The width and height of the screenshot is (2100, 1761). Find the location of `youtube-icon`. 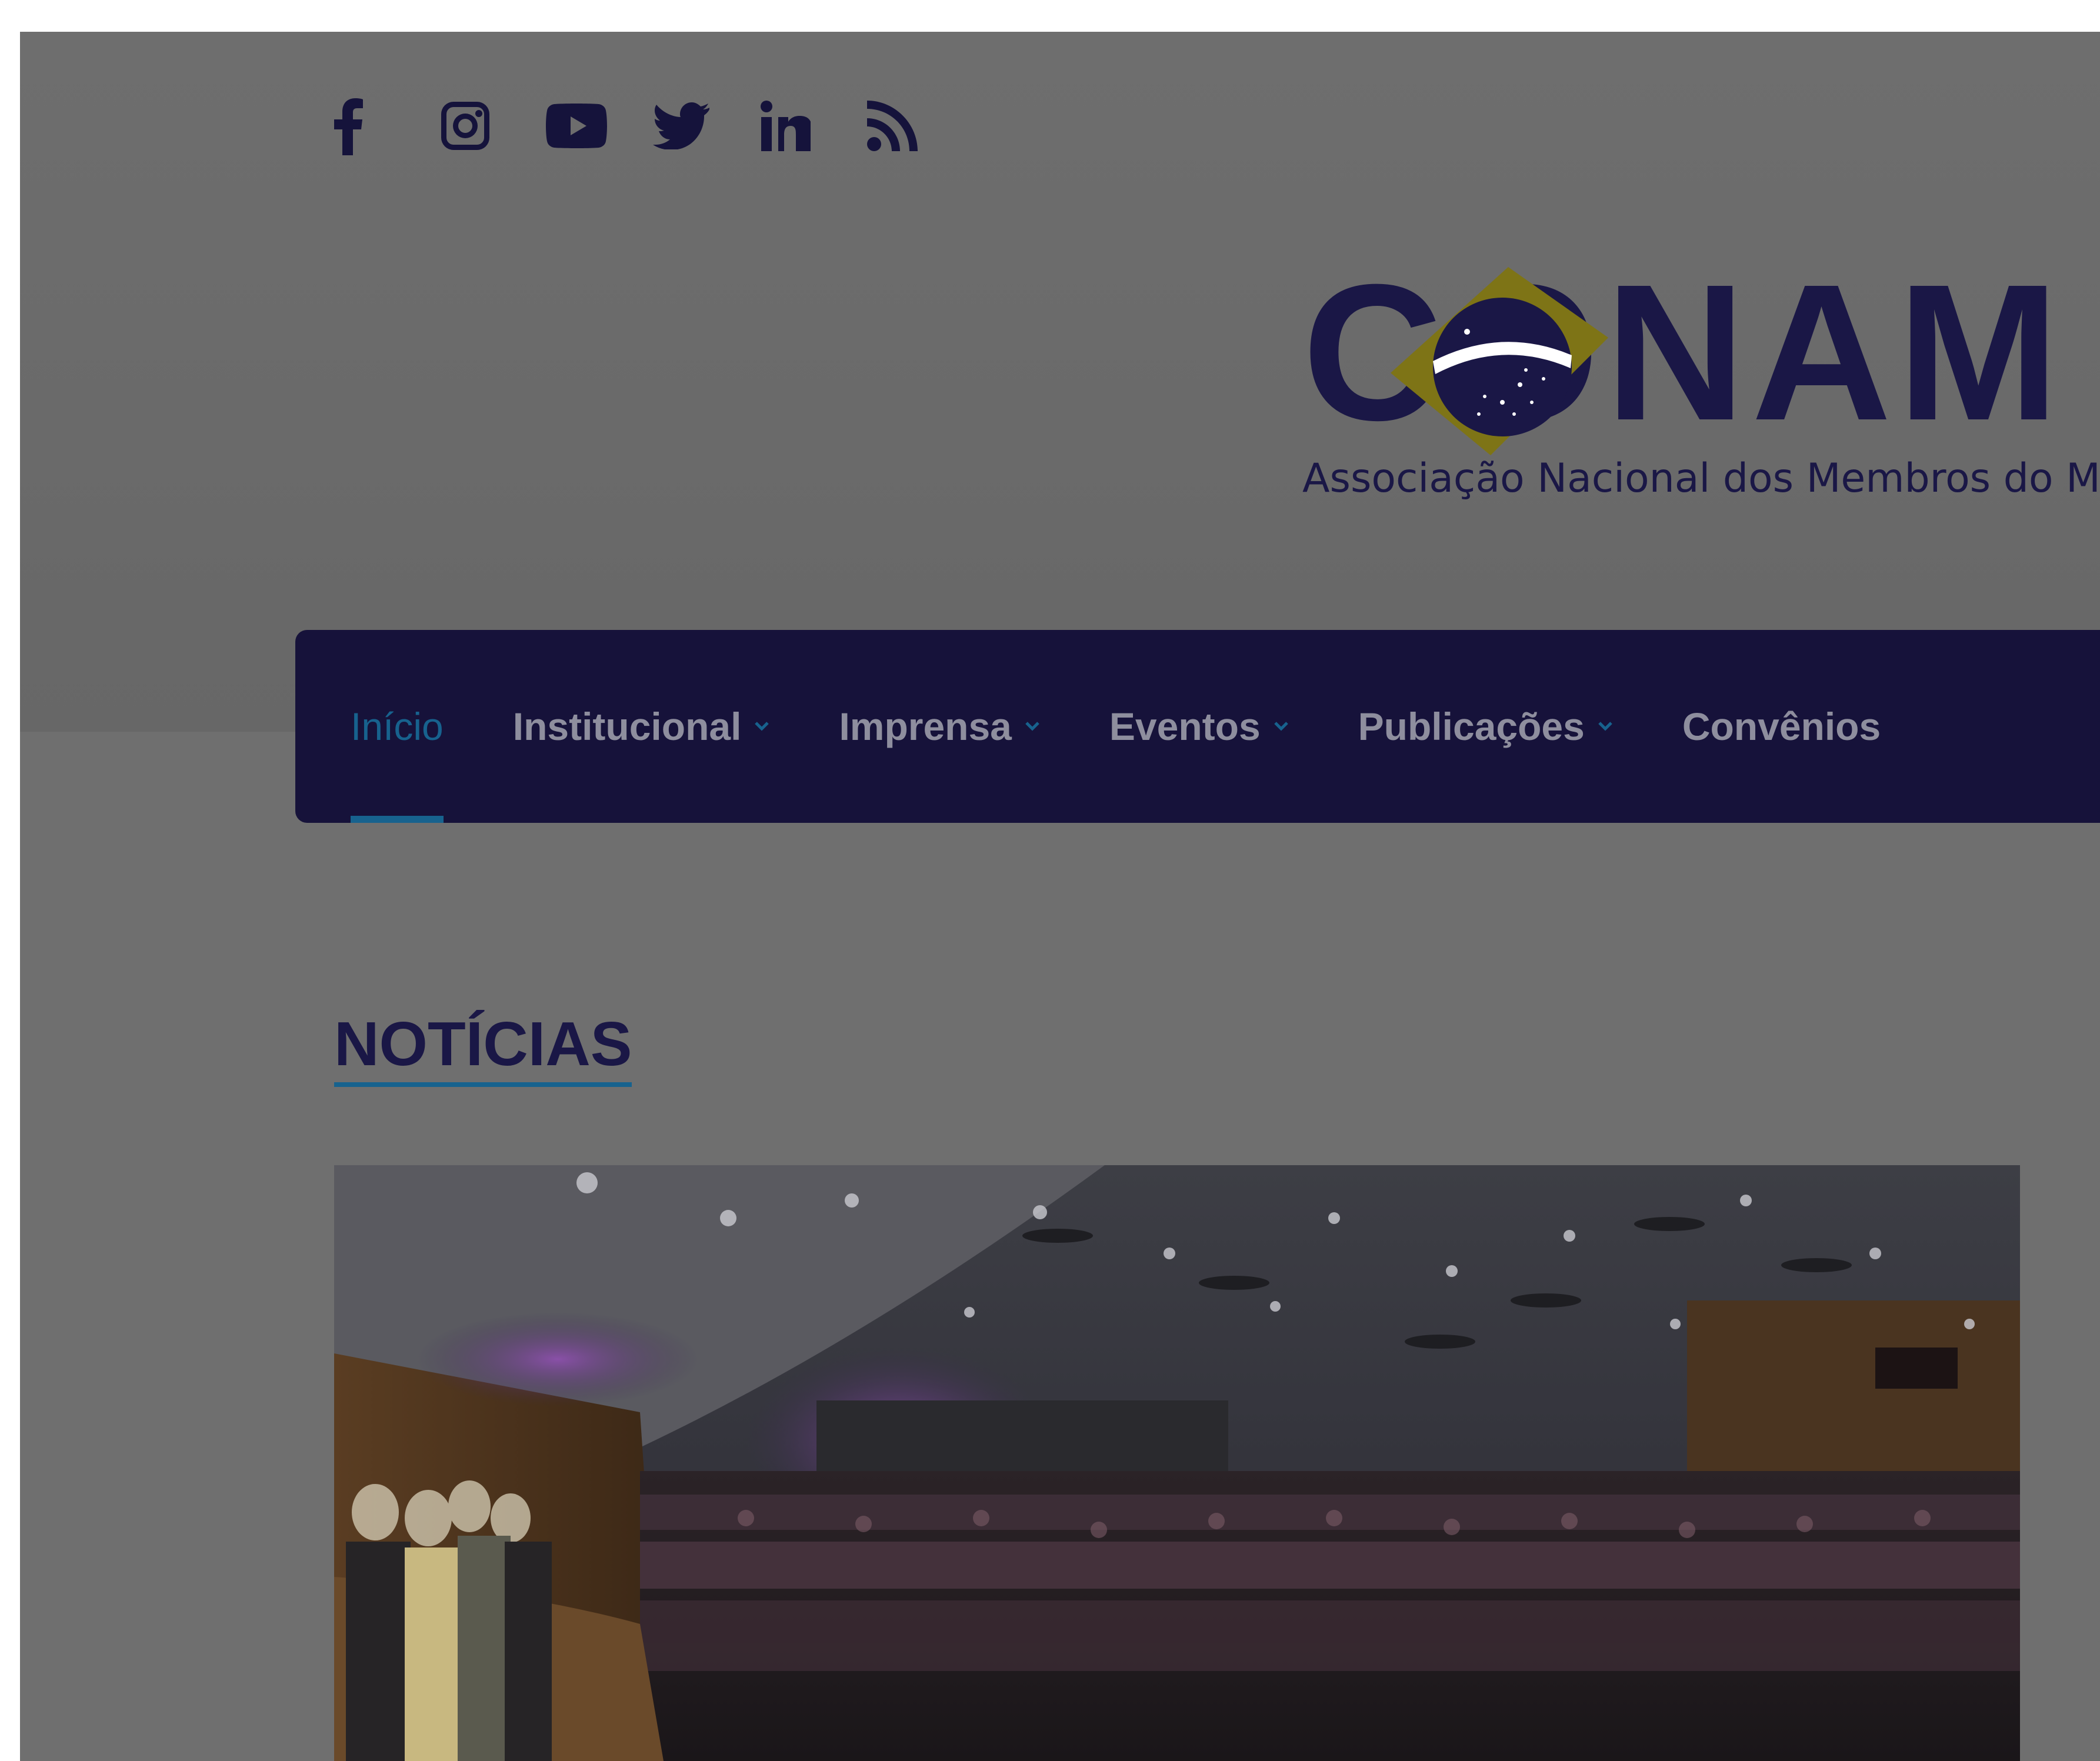

youtube-icon is located at coordinates (599, 126).